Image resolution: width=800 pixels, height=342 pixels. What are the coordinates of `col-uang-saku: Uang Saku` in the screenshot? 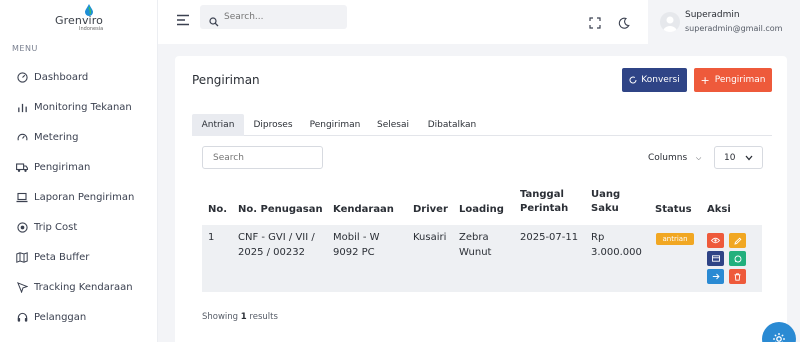 It's located at (605, 202).